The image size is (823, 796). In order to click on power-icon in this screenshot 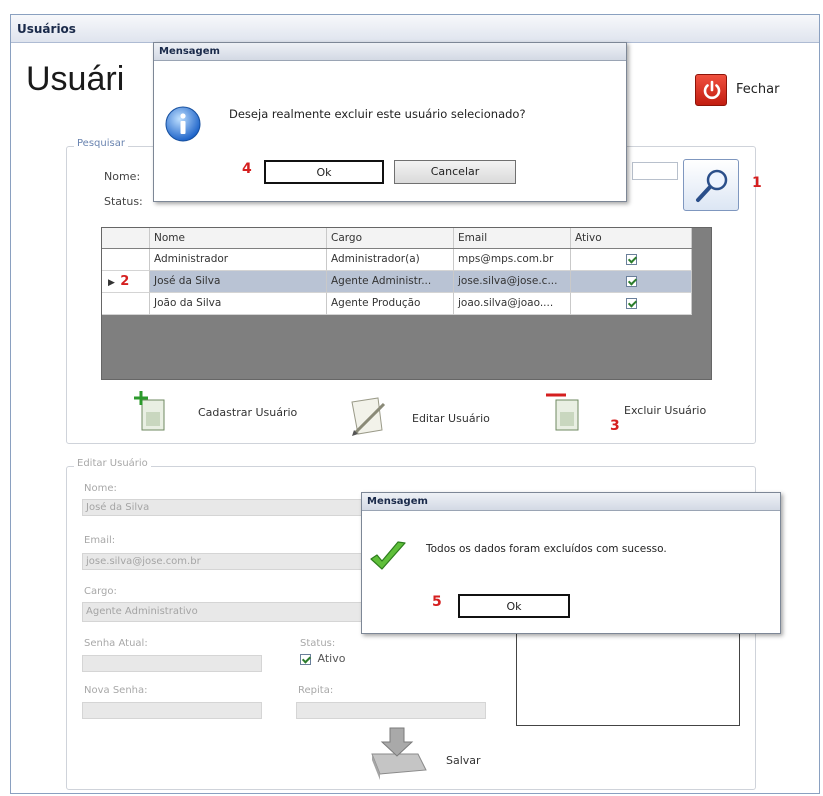, I will do `click(712, 90)`.